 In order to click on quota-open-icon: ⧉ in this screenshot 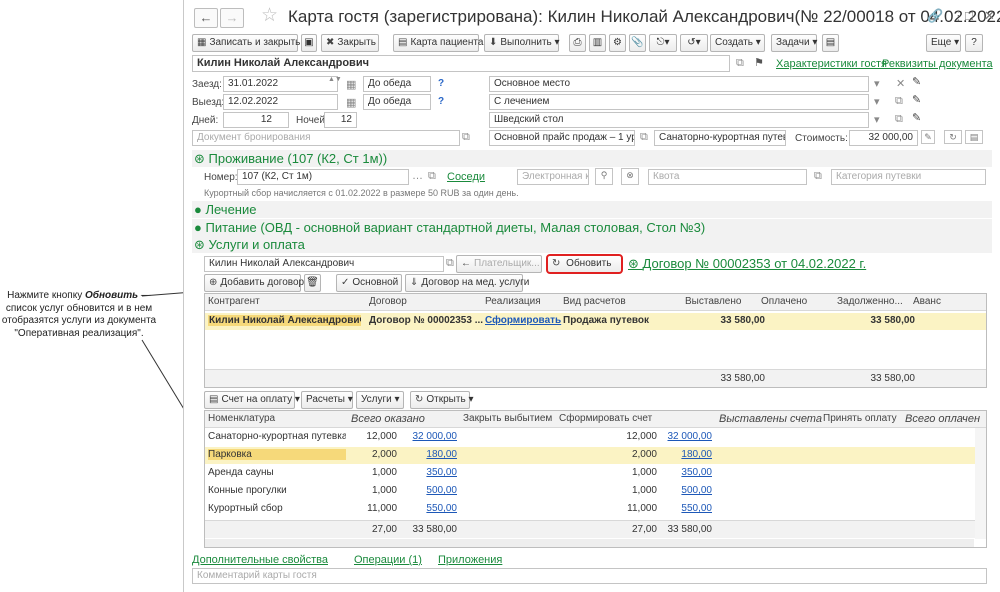, I will do `click(818, 176)`.